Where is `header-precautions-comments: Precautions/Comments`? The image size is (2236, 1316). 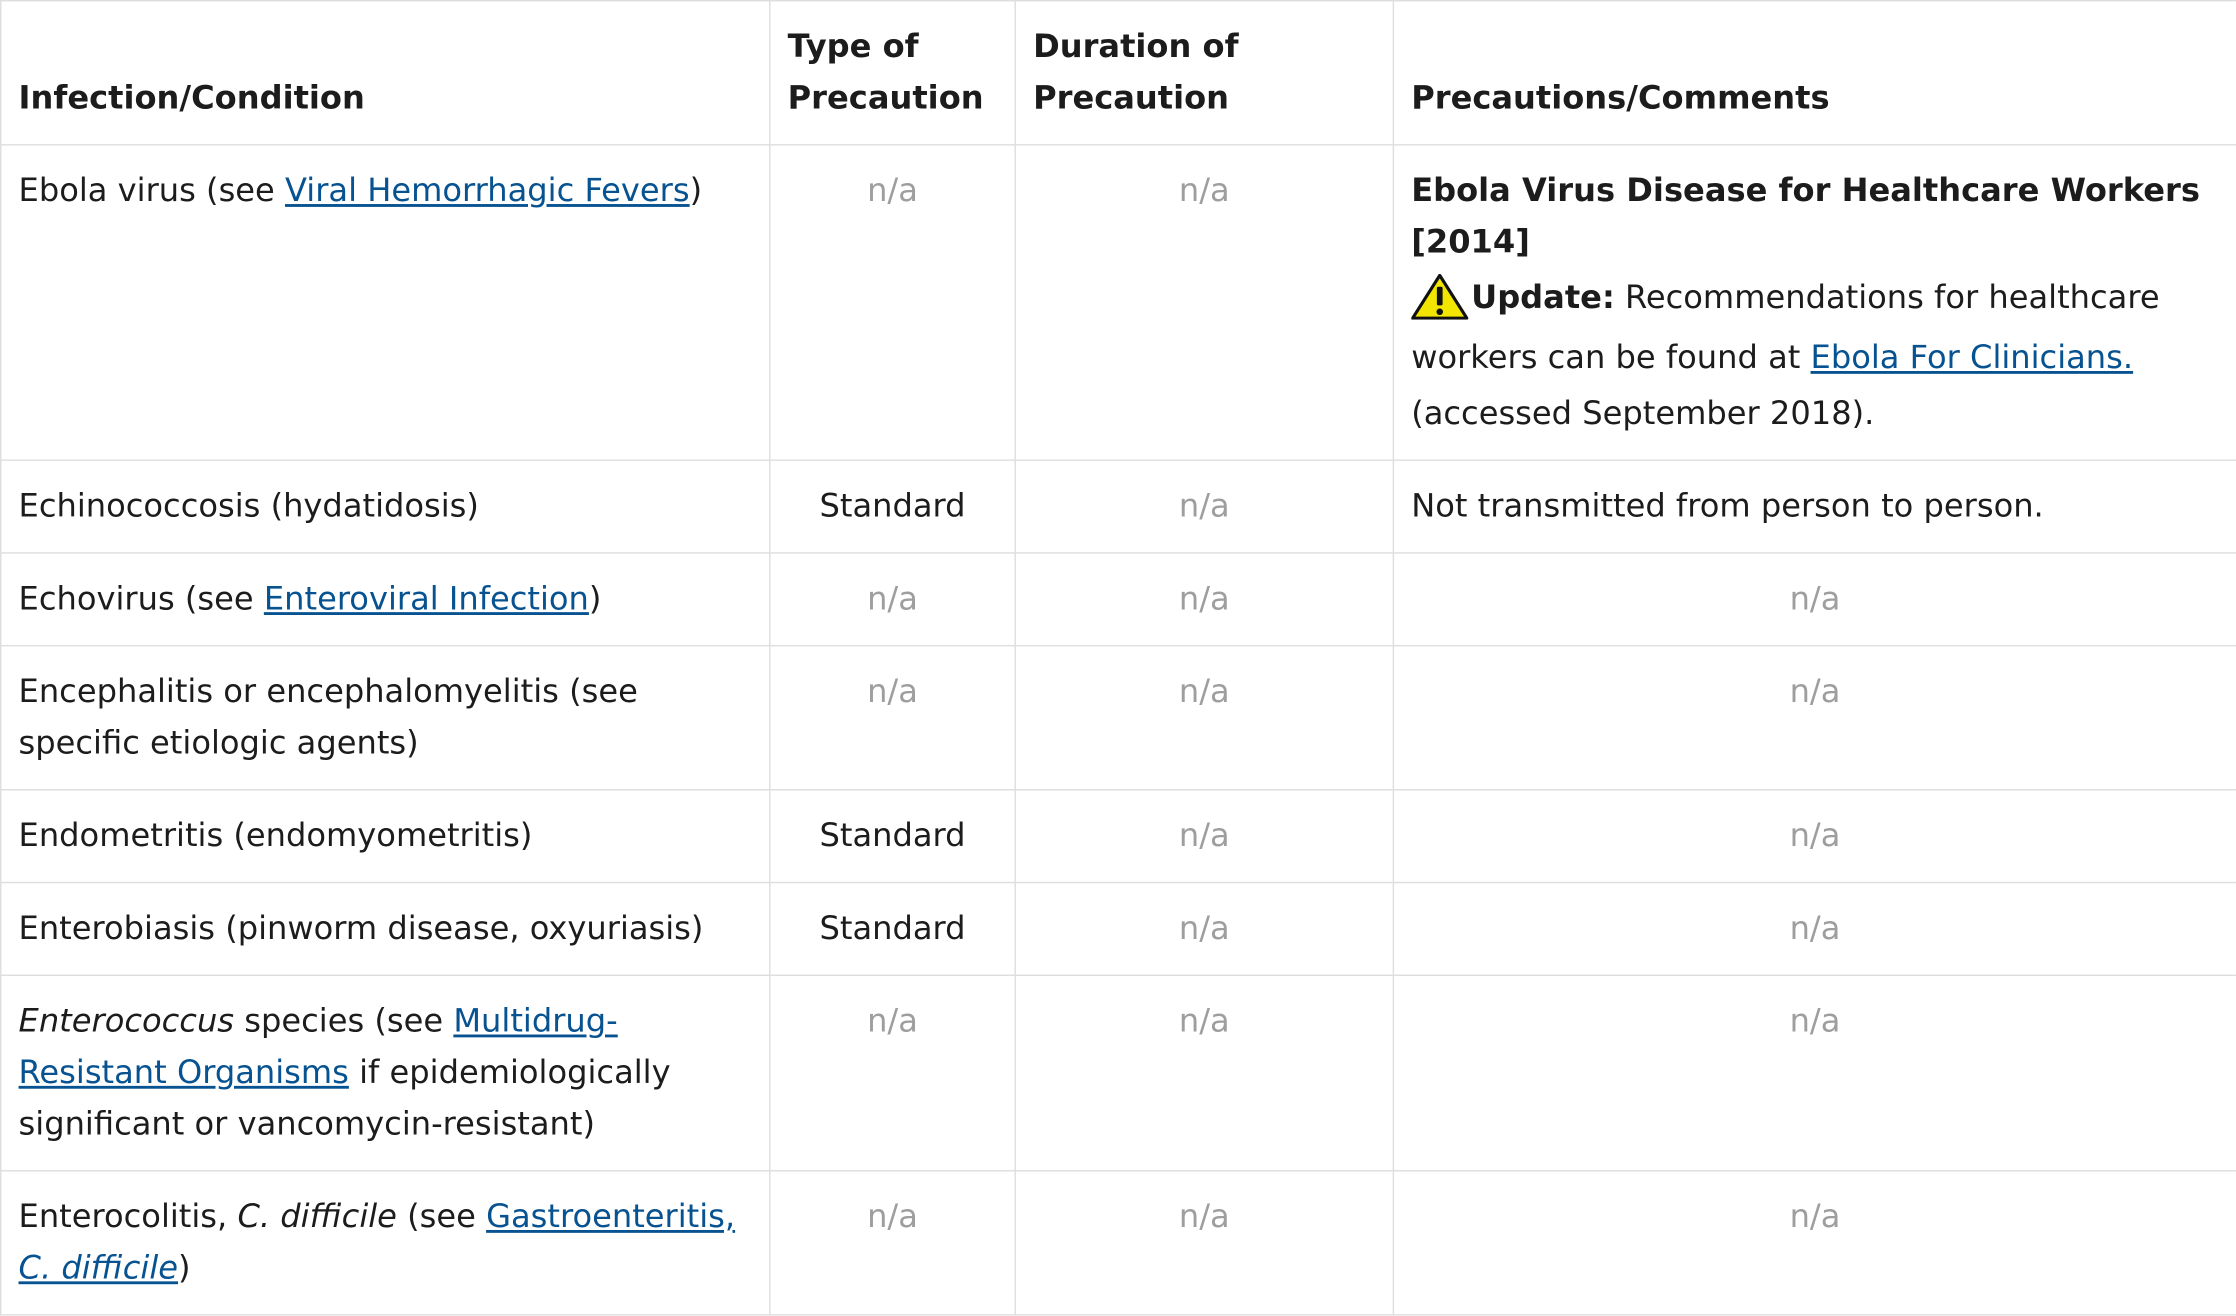
header-precautions-comments: Precautions/Comments is located at coordinates (1814, 73).